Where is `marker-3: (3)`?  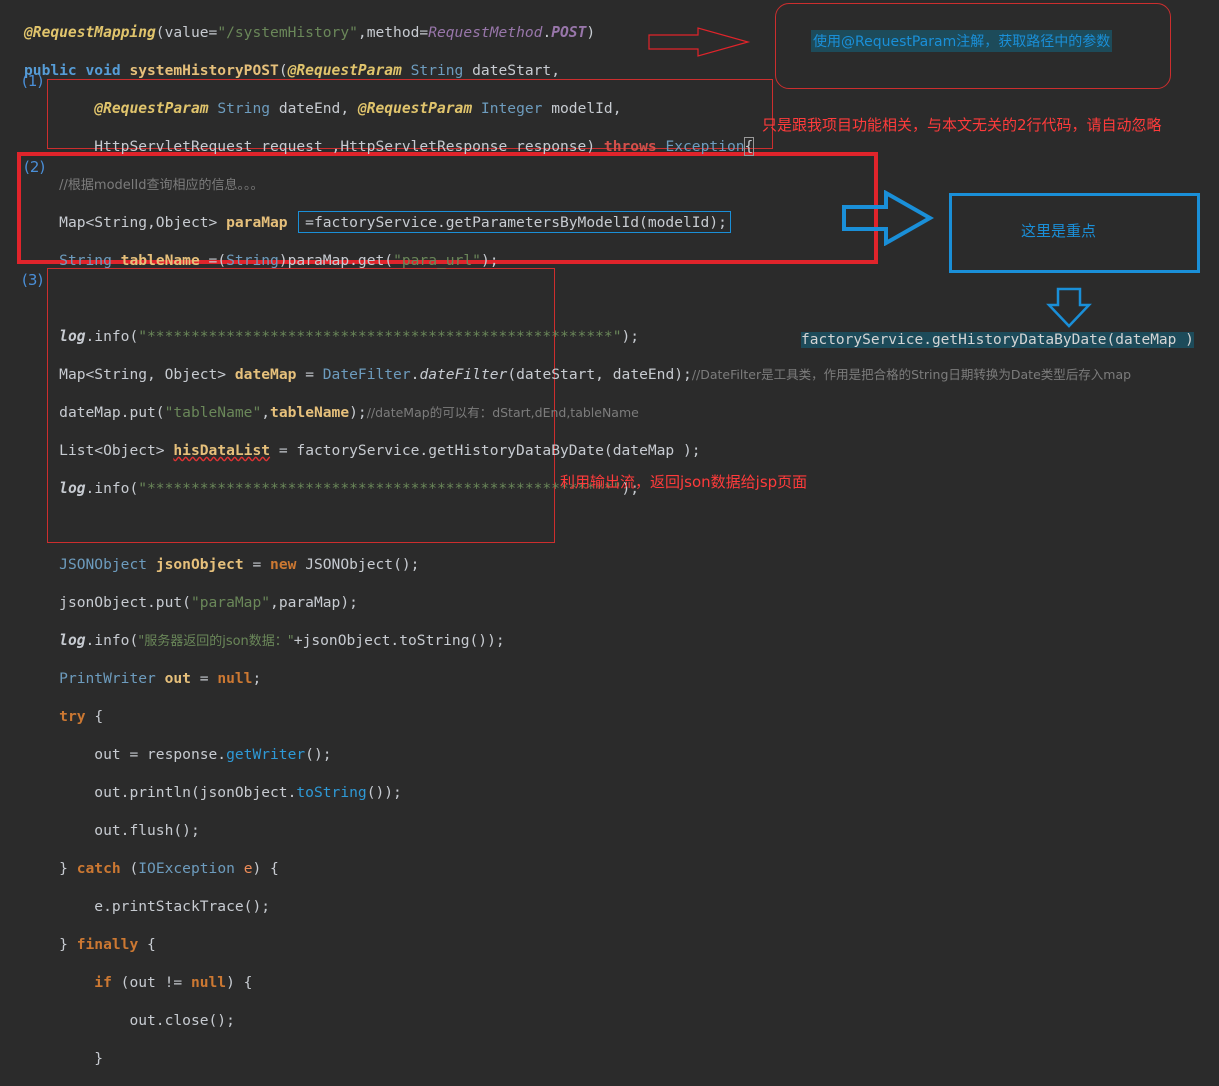 marker-3: (3) is located at coordinates (33, 280).